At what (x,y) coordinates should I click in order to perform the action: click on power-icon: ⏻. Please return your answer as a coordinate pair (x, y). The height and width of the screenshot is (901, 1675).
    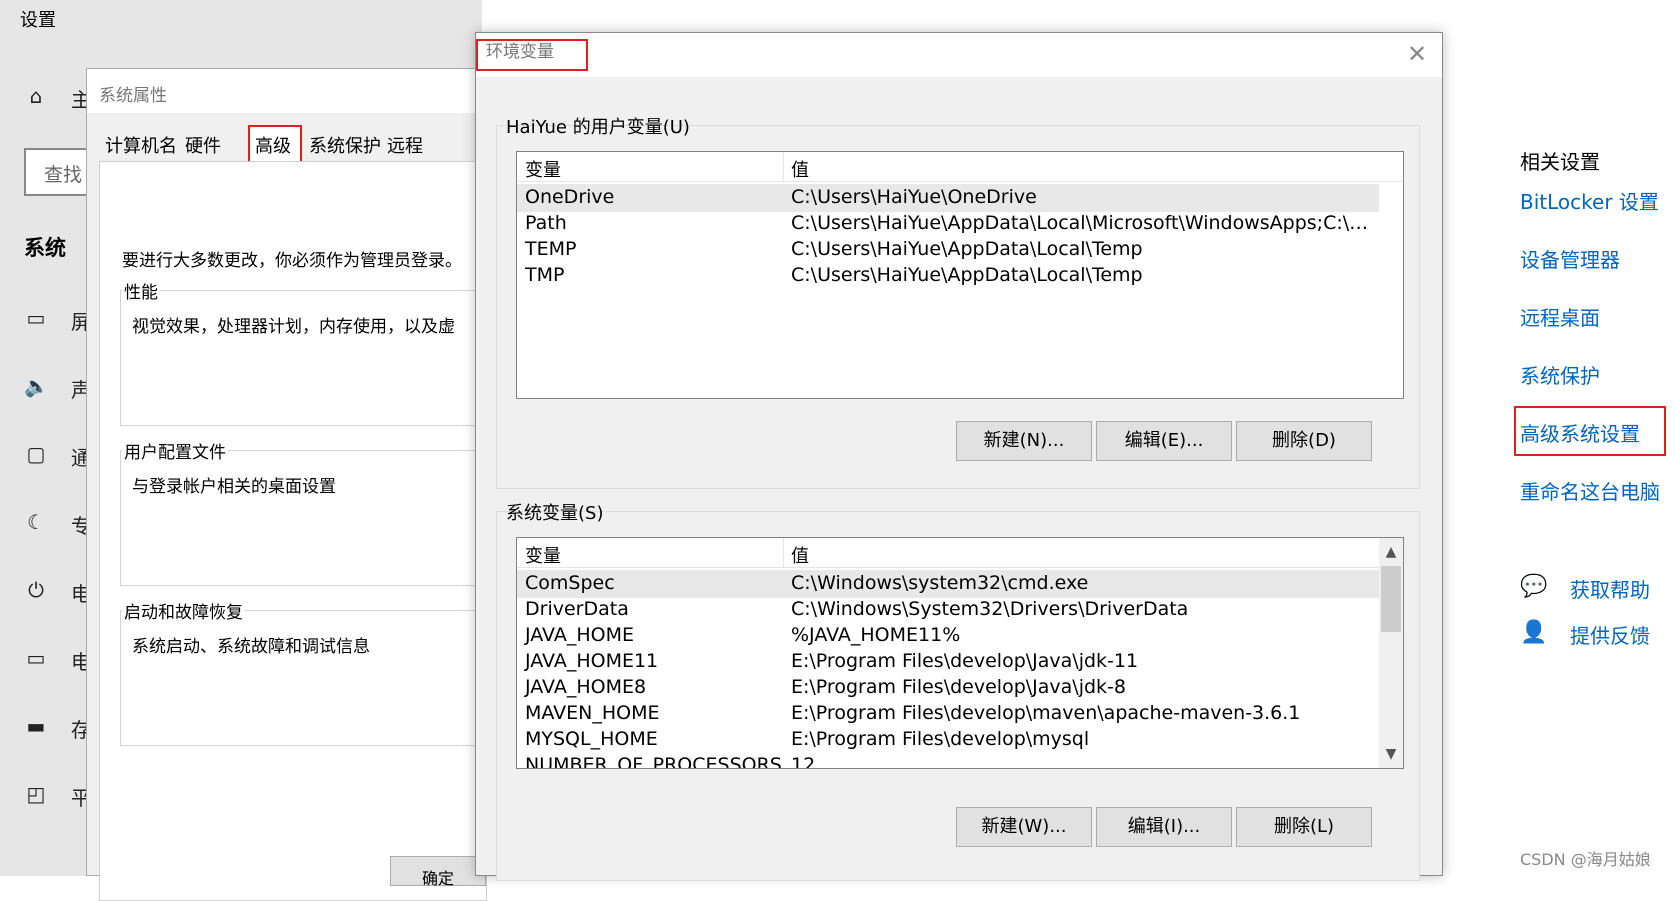
    Looking at the image, I should click on (36, 590).